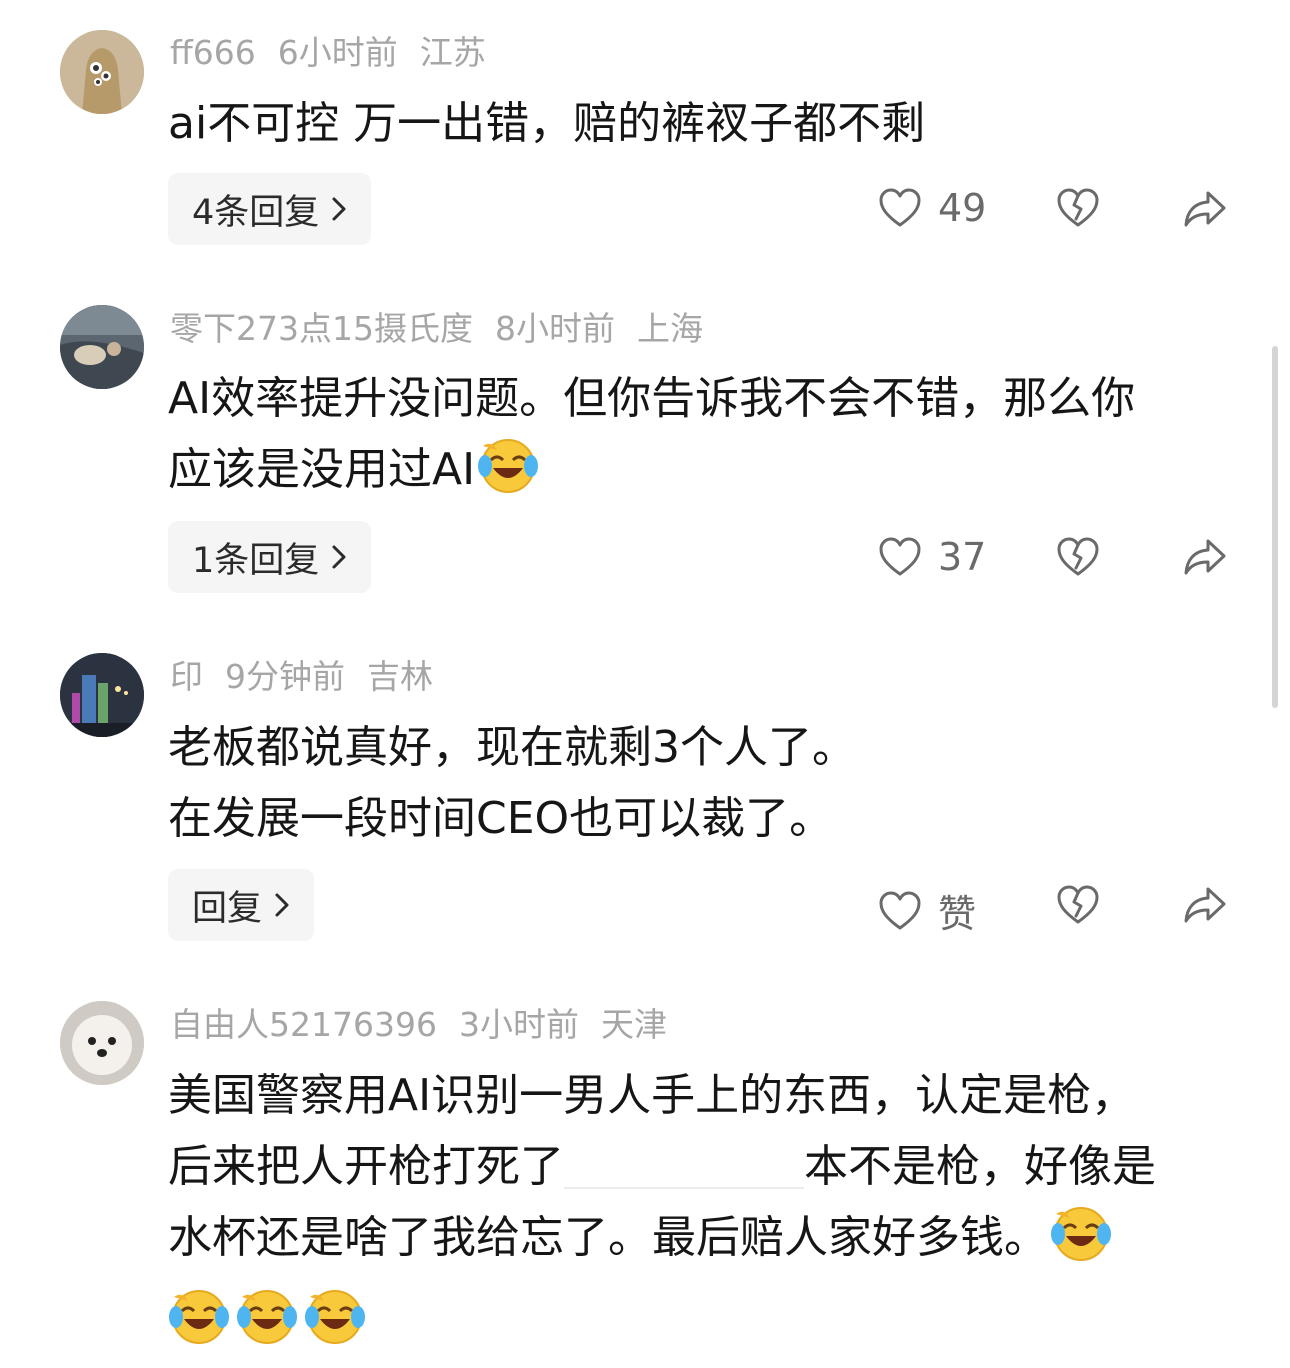 This screenshot has height=1368, width=1290. Describe the element at coordinates (684, 1162) in the screenshot. I see `redacted-area` at that location.